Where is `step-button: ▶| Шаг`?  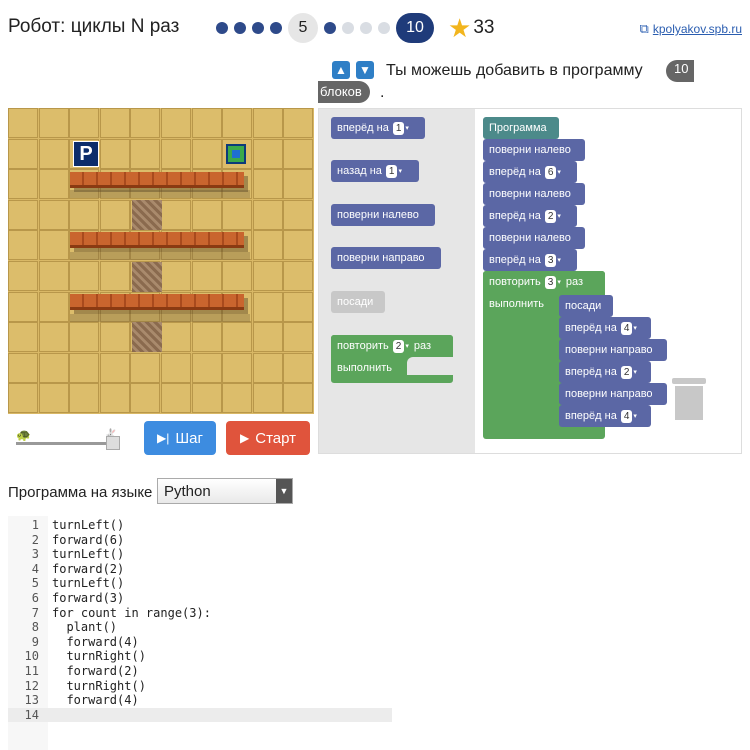 step-button: ▶| Шаг is located at coordinates (180, 438).